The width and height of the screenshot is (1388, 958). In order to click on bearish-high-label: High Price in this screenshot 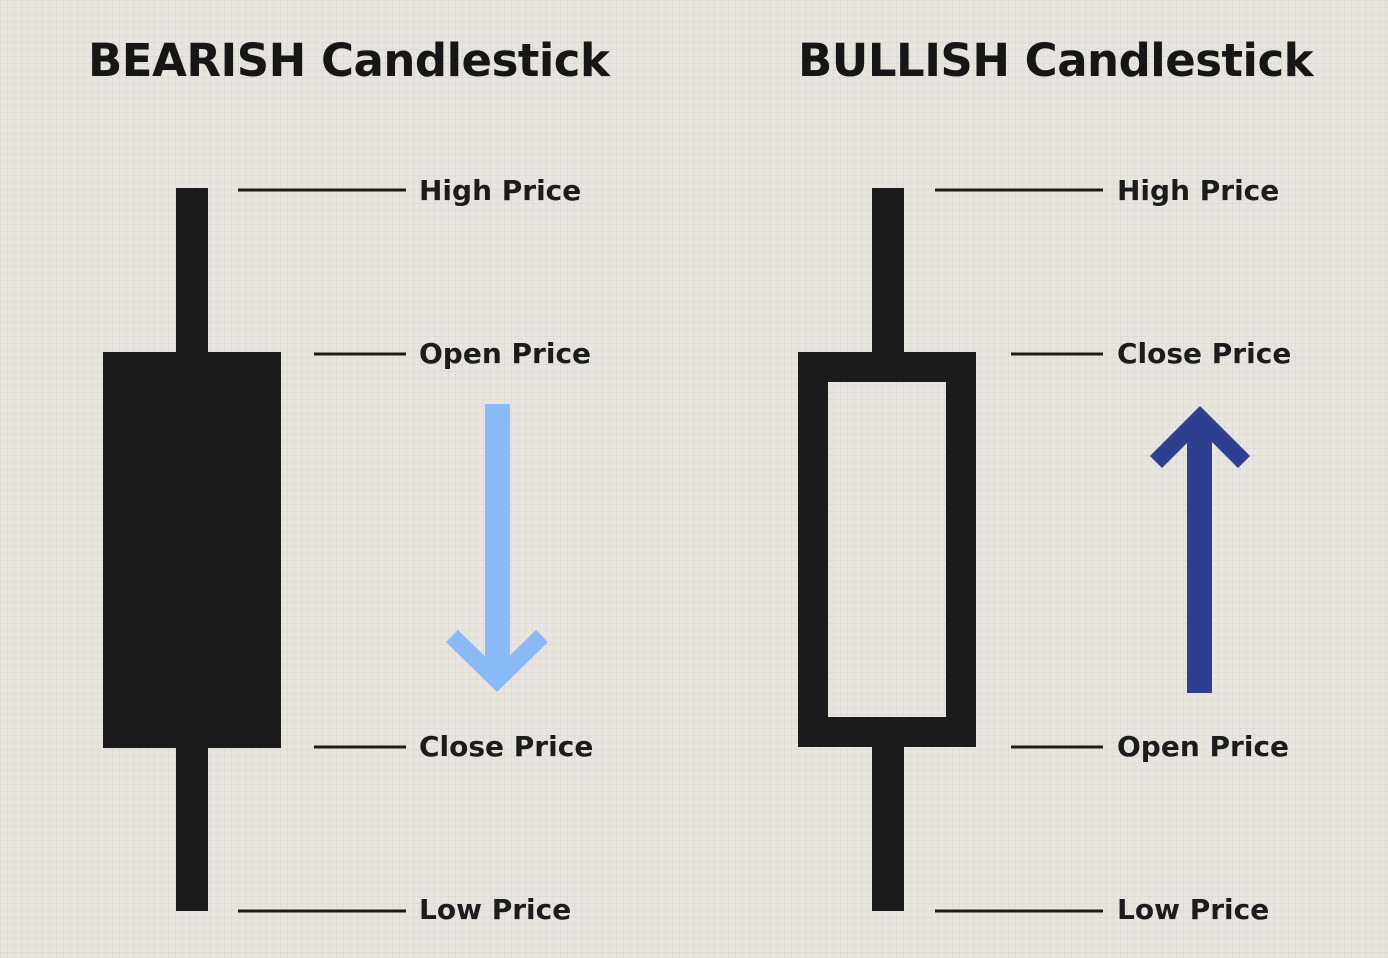, I will do `click(500, 190)`.